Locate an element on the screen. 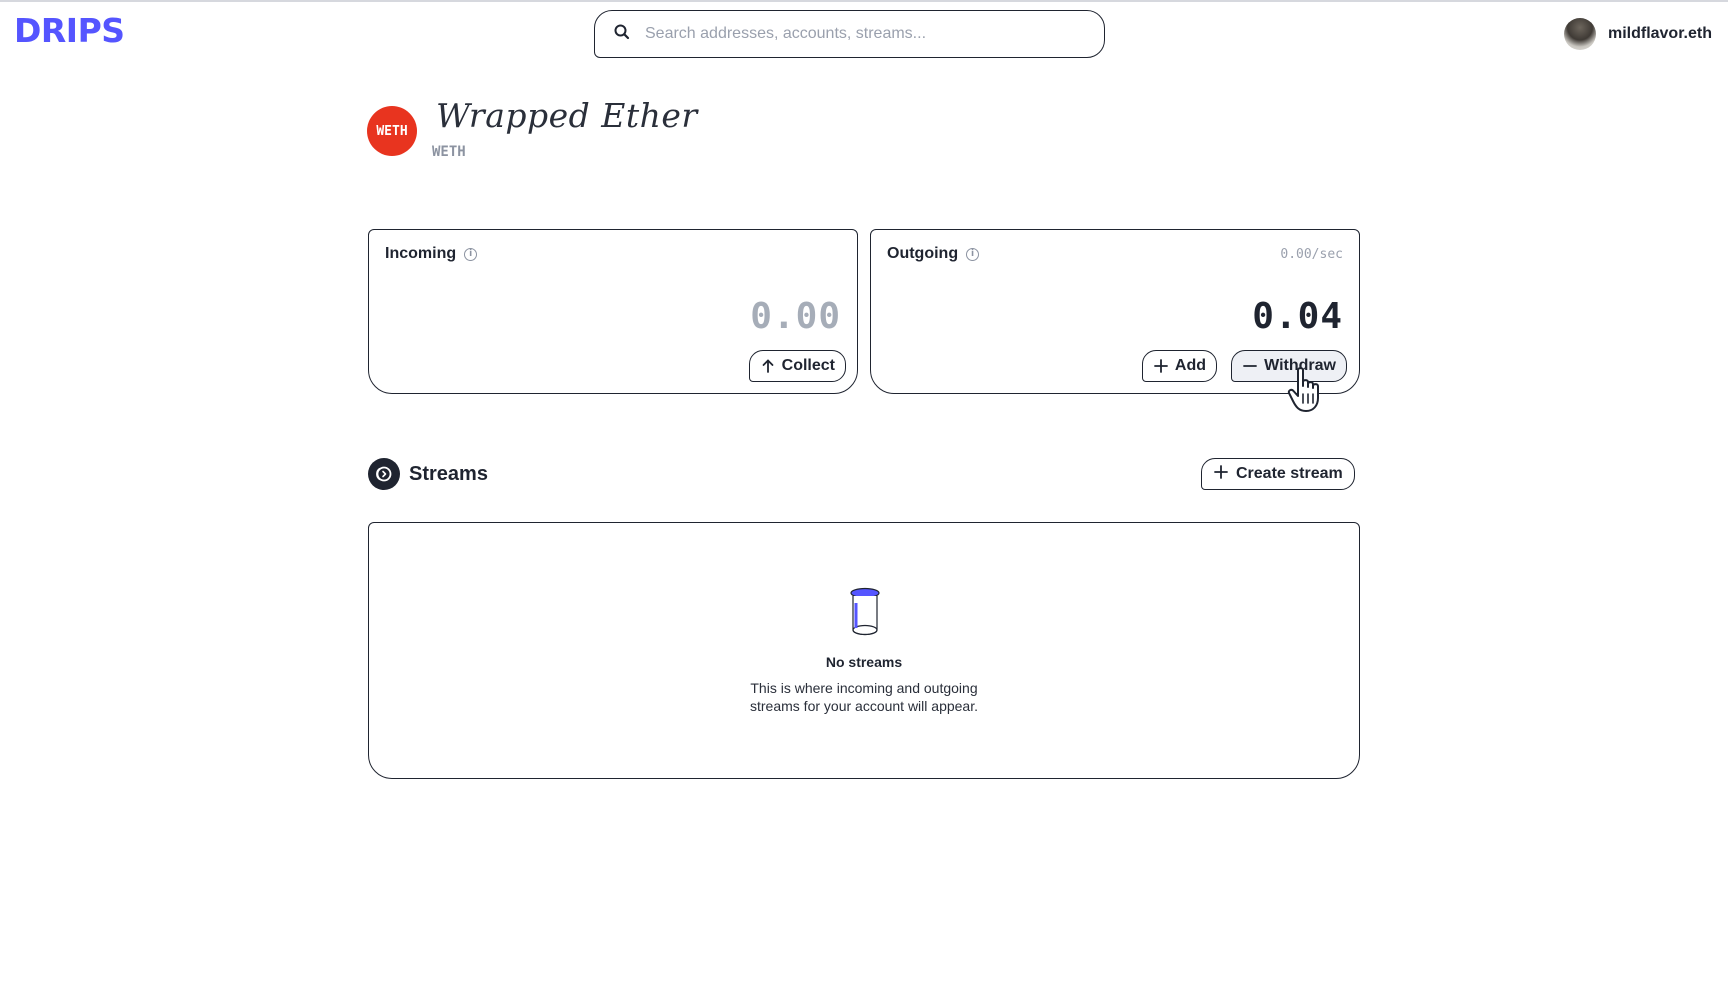 This screenshot has height=991, width=1728. streams-title: Streams is located at coordinates (448, 473).